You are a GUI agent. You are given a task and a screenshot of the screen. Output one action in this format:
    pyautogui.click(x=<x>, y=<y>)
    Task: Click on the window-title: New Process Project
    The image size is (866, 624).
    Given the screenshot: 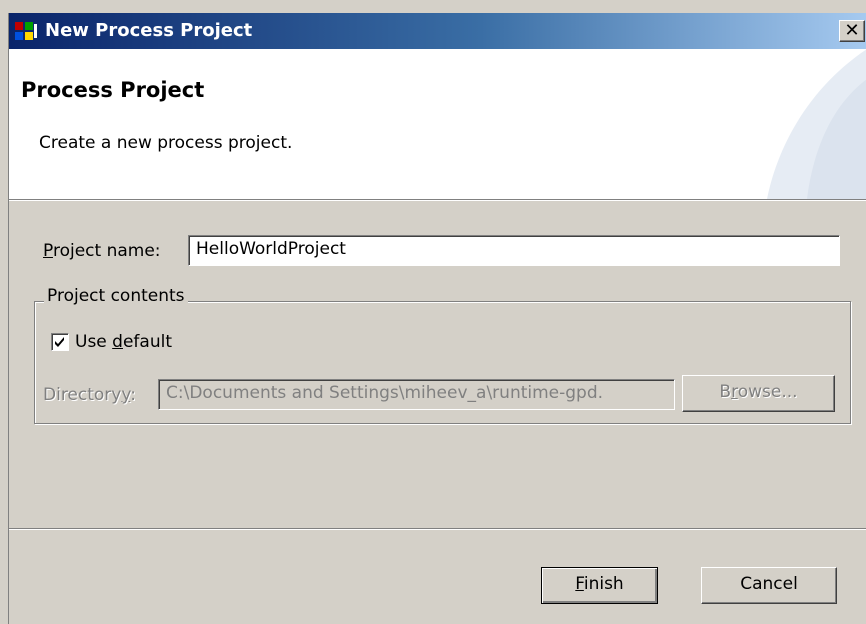 What is the action you would take?
    pyautogui.click(x=149, y=30)
    